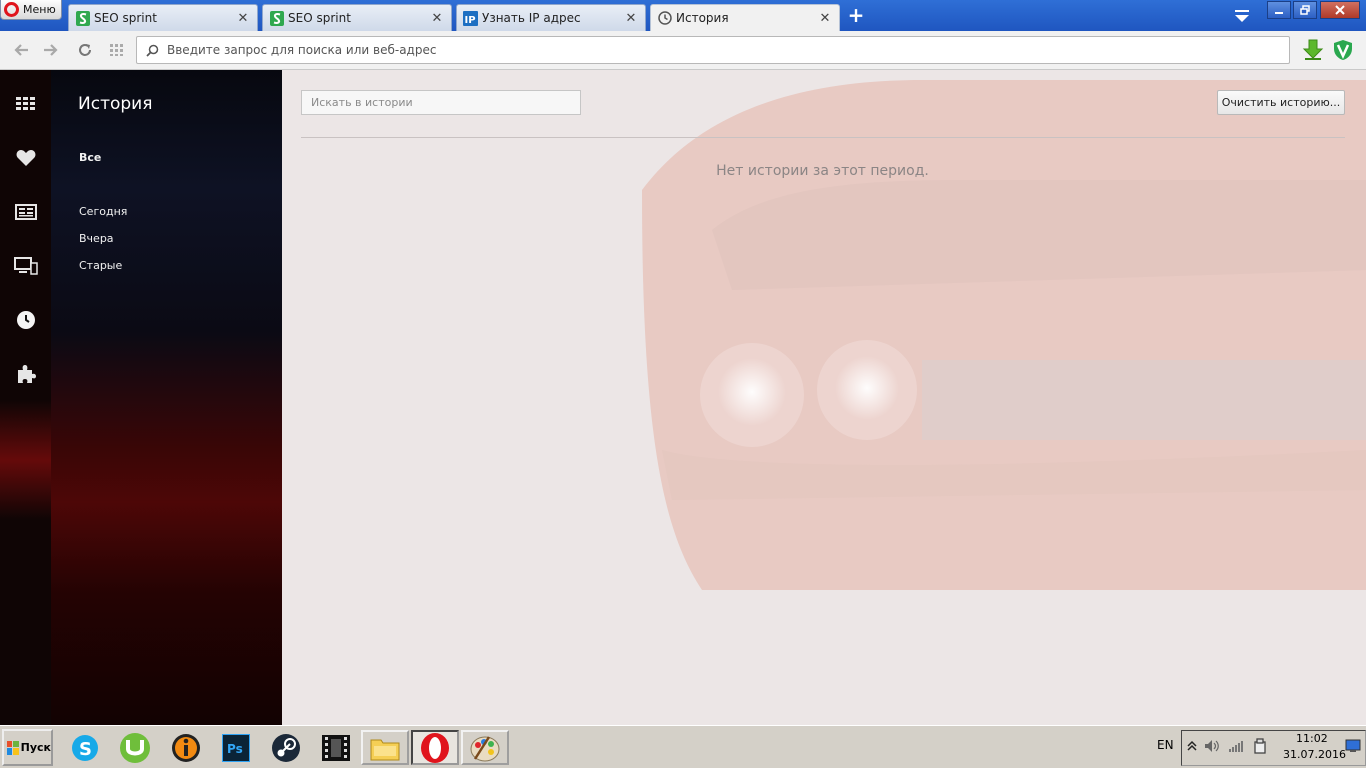  Describe the element at coordinates (1343, 50) in the screenshot. I see `shield-icon` at that location.